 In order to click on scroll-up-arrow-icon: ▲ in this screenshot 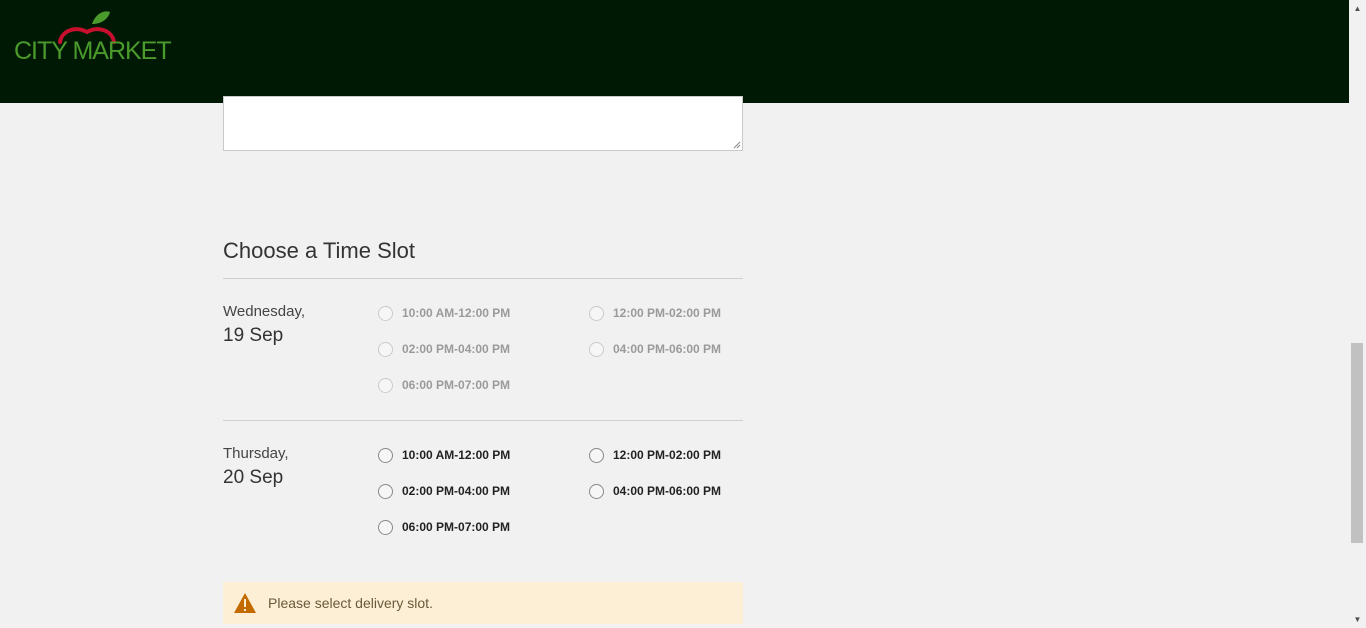, I will do `click(1357, 8)`.